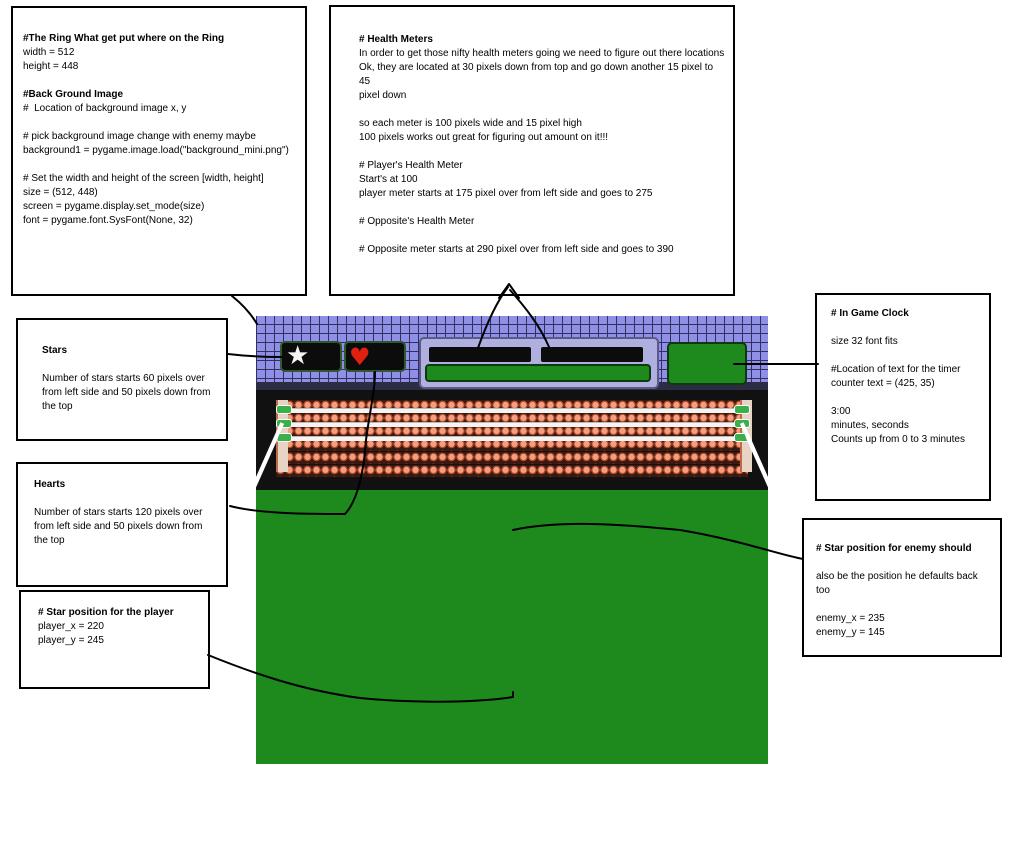  I want to click on connector-health-left, so click(493, 317).